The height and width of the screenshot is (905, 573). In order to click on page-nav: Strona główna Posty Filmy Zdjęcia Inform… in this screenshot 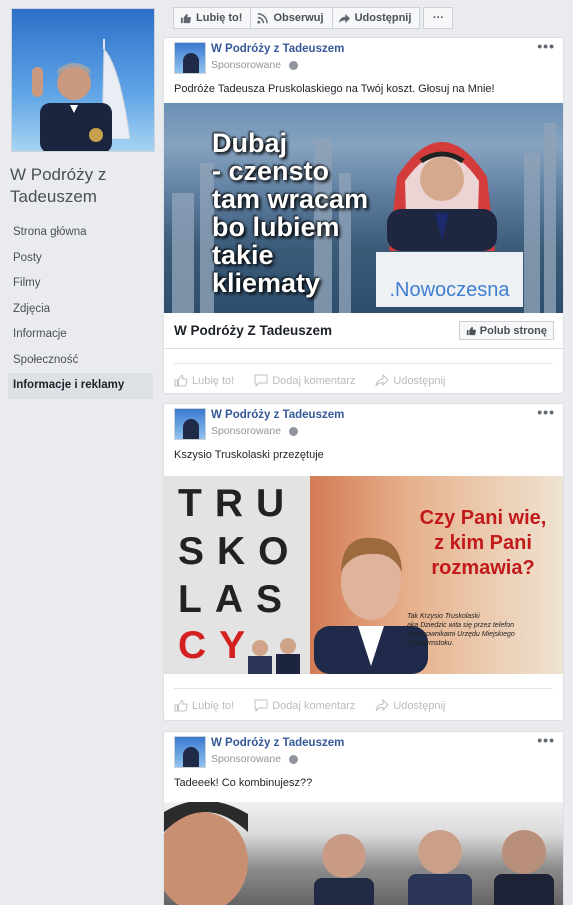, I will do `click(80, 309)`.